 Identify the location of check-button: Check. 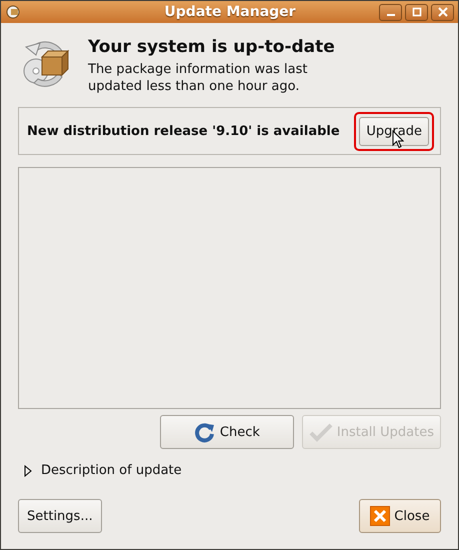
(227, 432).